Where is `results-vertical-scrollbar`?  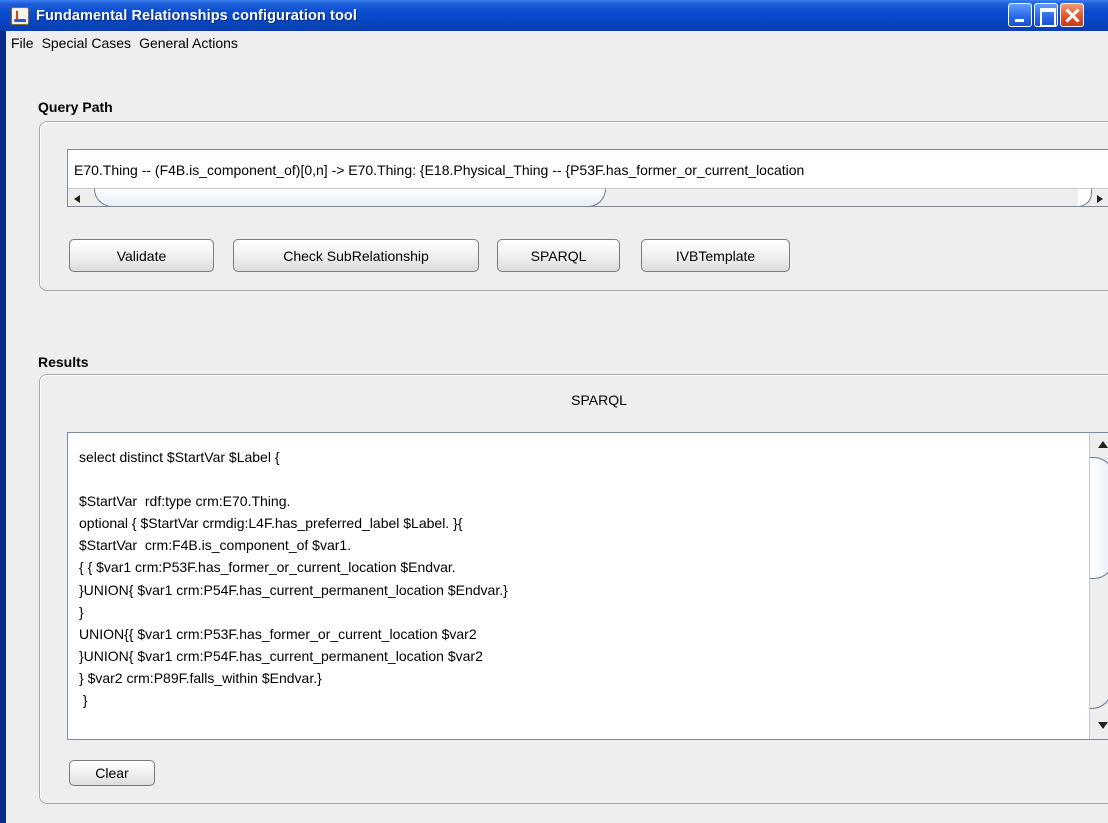 results-vertical-scrollbar is located at coordinates (1098, 586).